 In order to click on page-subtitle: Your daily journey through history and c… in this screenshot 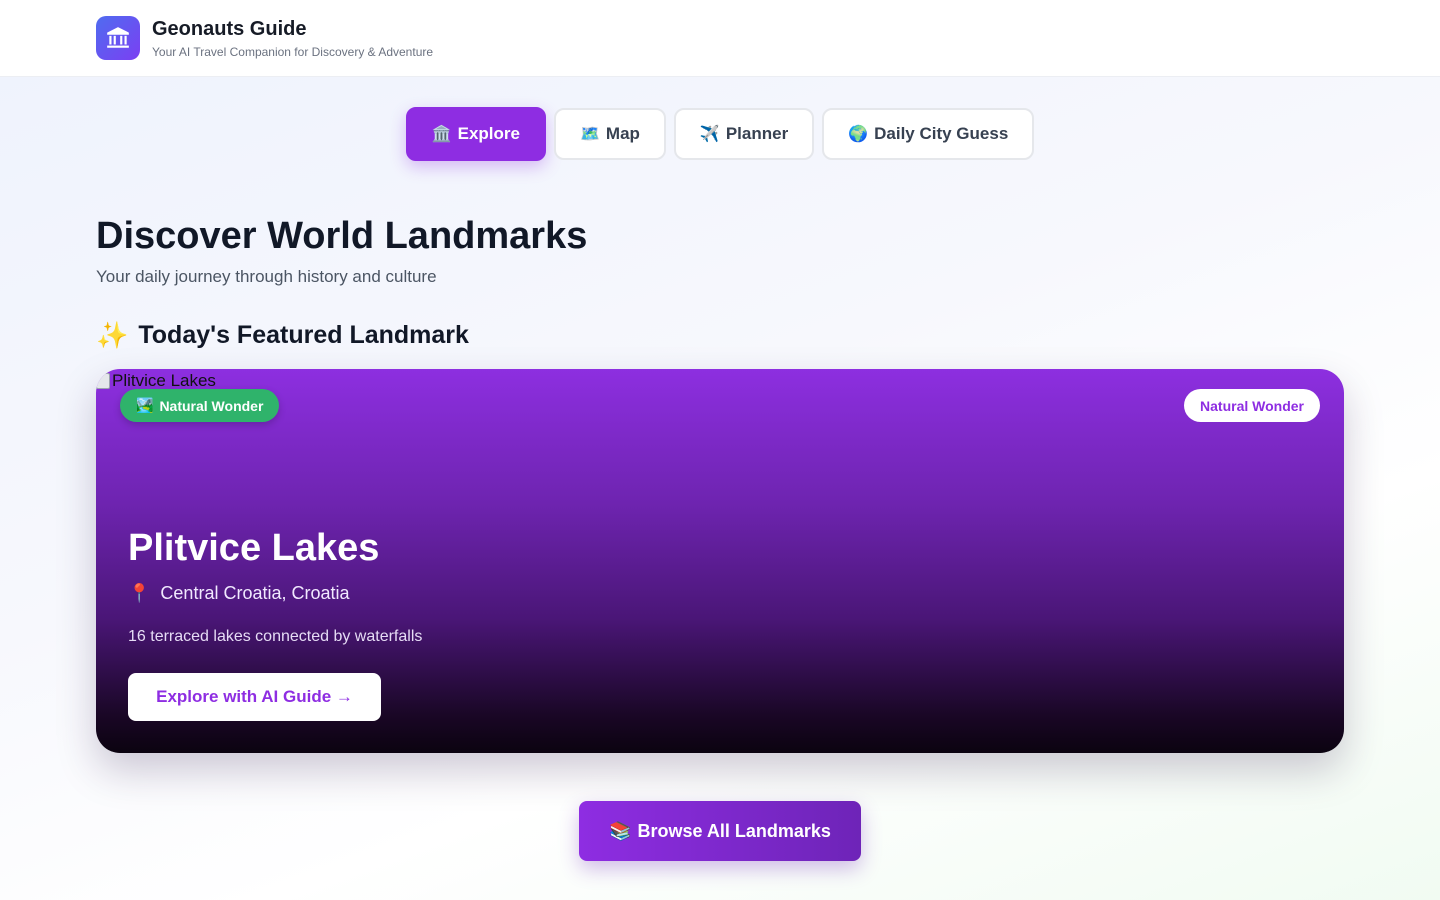, I will do `click(266, 276)`.